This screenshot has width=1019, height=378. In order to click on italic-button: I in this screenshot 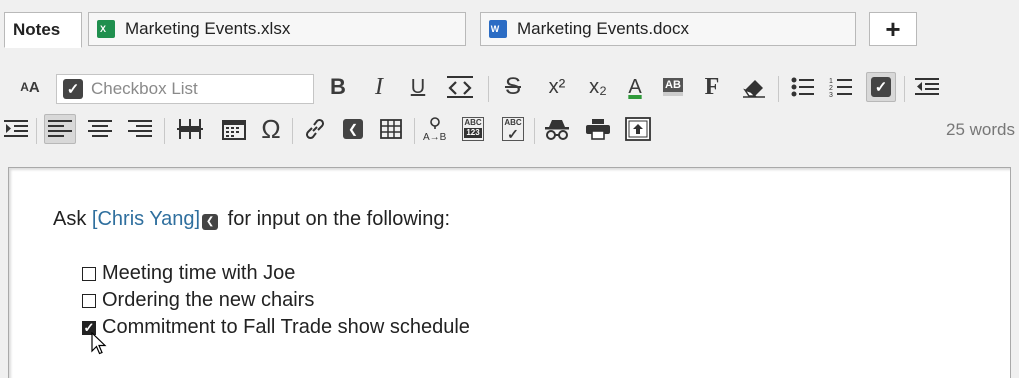, I will do `click(379, 87)`.